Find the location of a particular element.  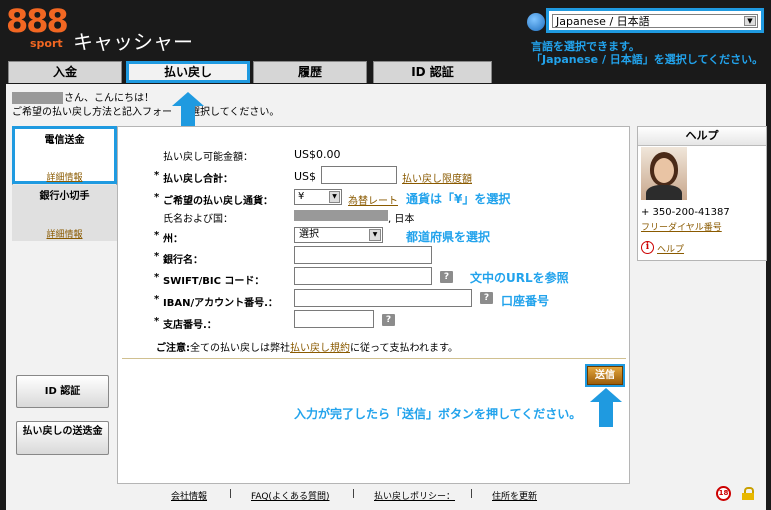

swift-label: SWIFT/BIC コード： is located at coordinates (214, 281).